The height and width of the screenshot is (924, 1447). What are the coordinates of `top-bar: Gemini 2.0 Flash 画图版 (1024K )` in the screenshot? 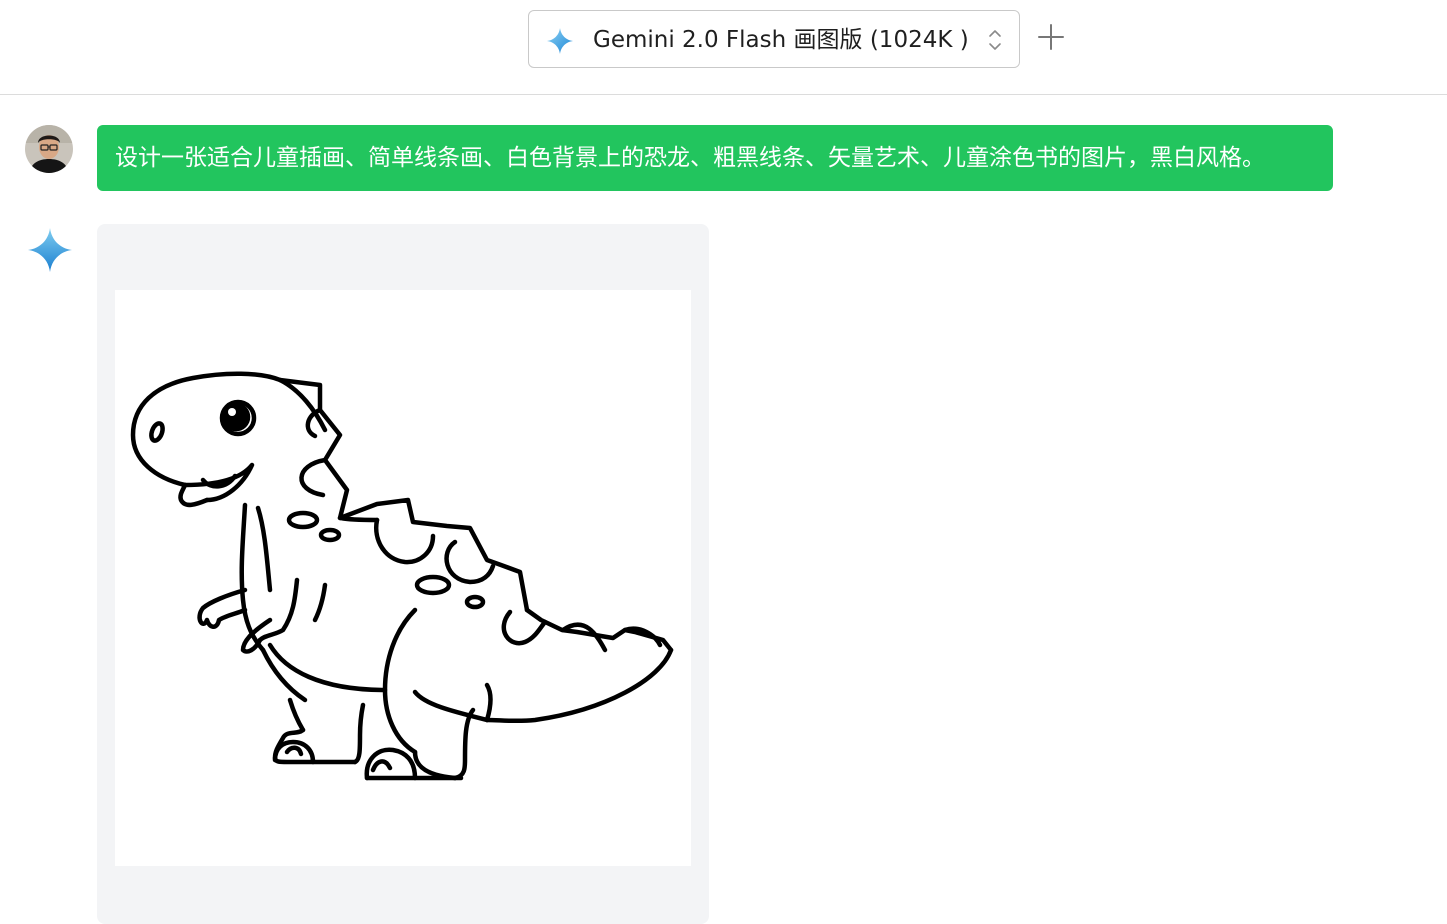 It's located at (723, 47).